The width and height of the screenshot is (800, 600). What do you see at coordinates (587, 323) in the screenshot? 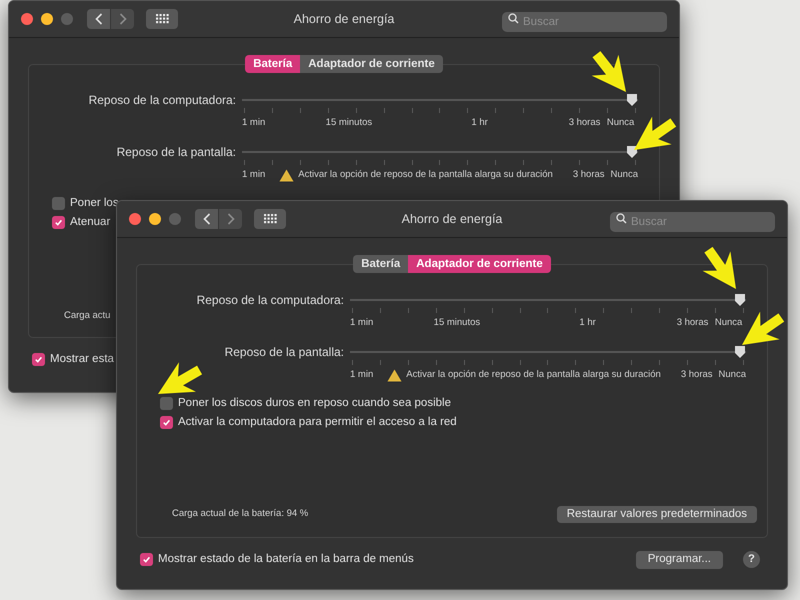
I see `scale-label: 1 hr` at bounding box center [587, 323].